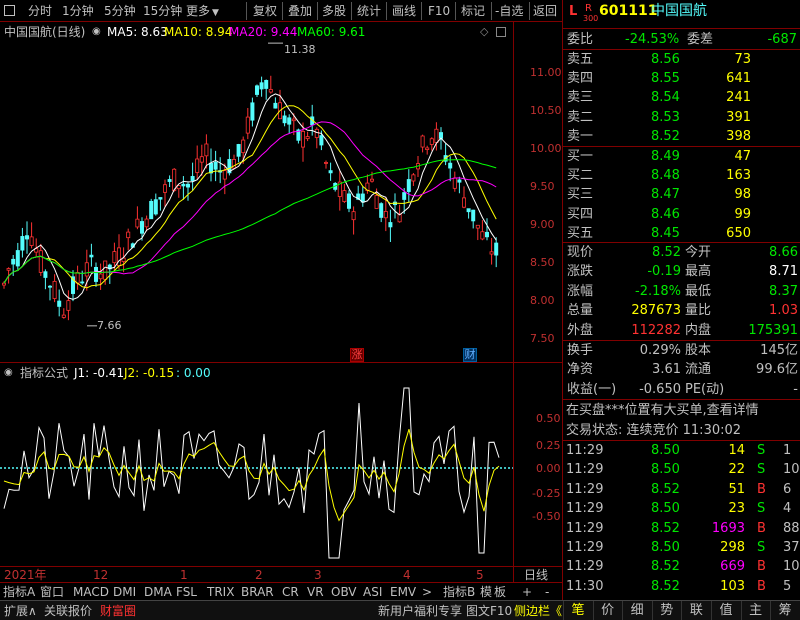  I want to click on stat-value: 8.52, so click(666, 252).